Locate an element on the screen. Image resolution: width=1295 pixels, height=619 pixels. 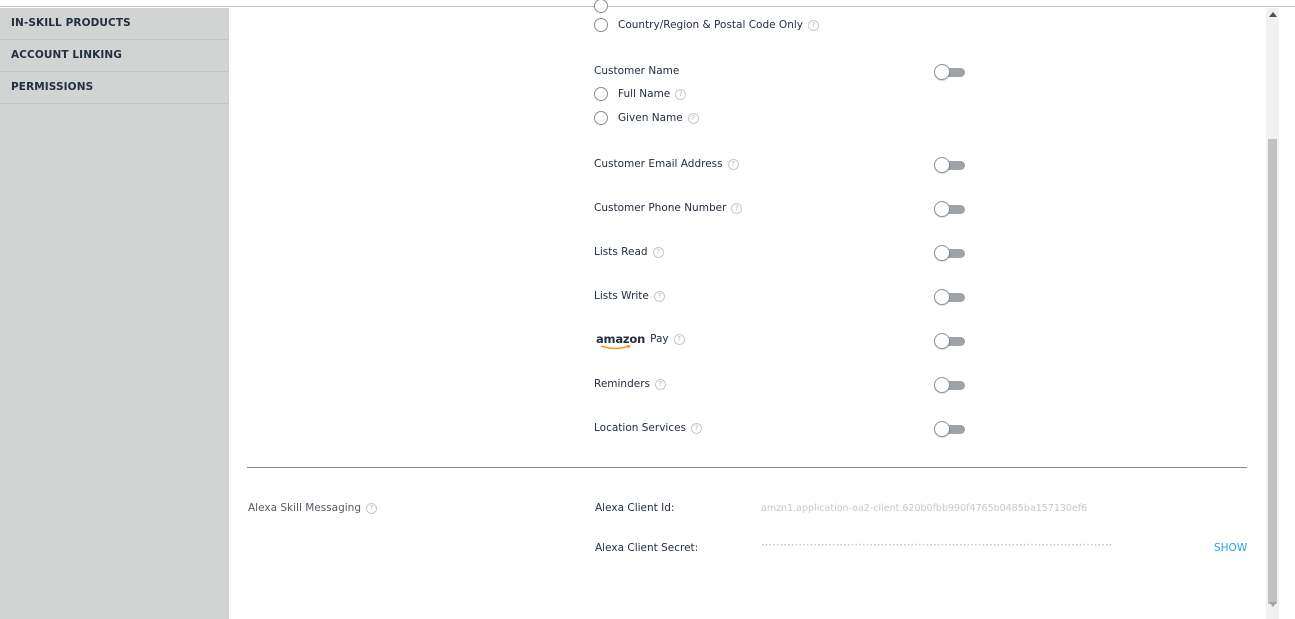
customer-email-toggle is located at coordinates (950, 165).